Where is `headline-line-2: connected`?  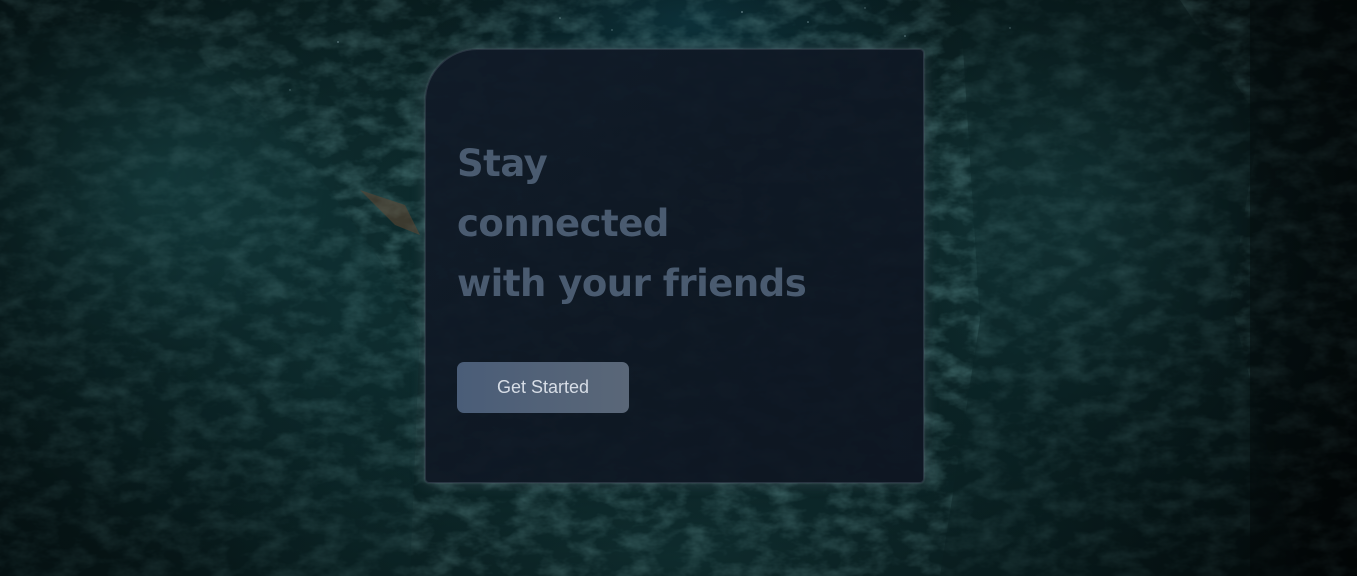
headline-line-2: connected is located at coordinates (563, 223).